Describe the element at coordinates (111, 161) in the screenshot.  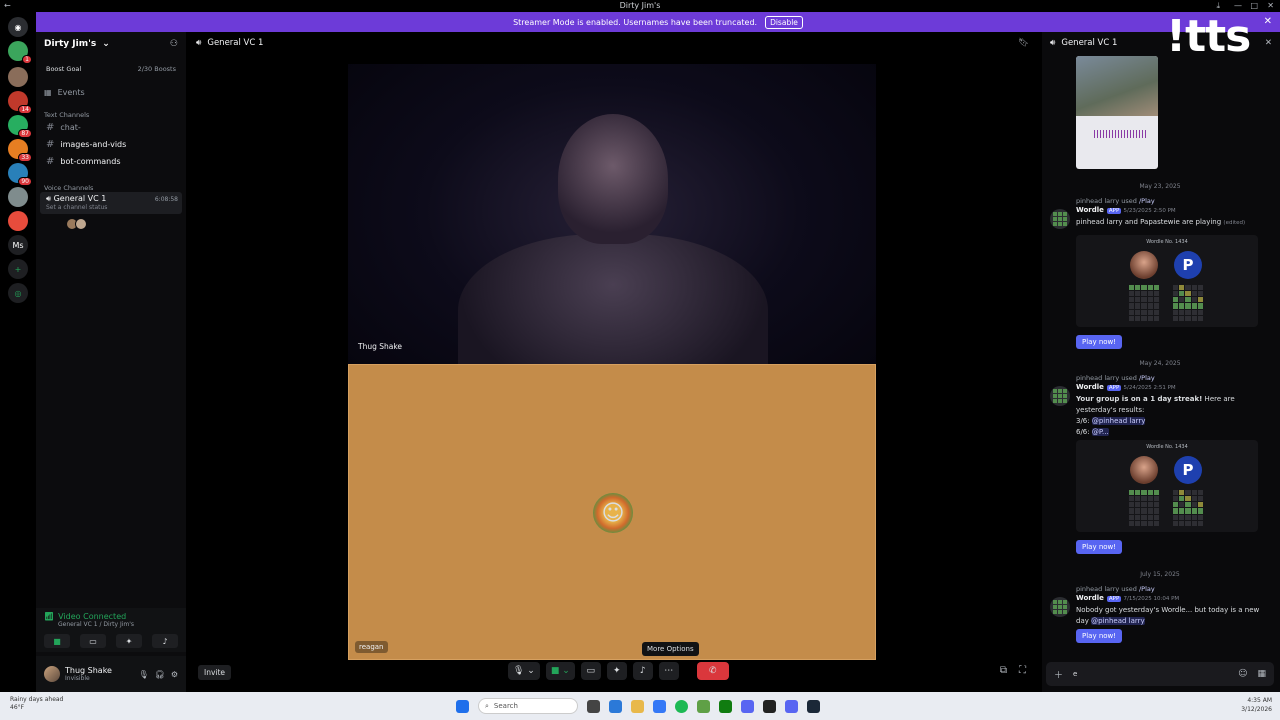
I see `channel-bot-commands: # bot-commands` at that location.